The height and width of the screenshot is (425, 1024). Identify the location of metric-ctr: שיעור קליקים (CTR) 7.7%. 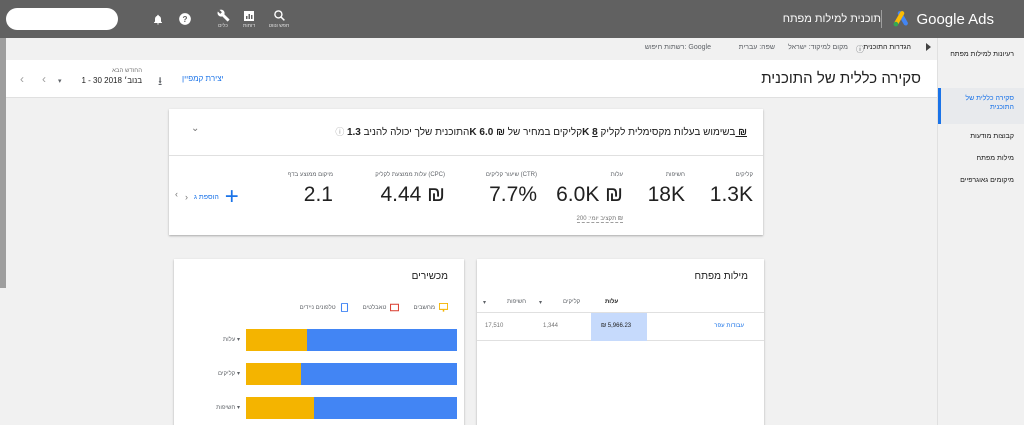
(511, 189).